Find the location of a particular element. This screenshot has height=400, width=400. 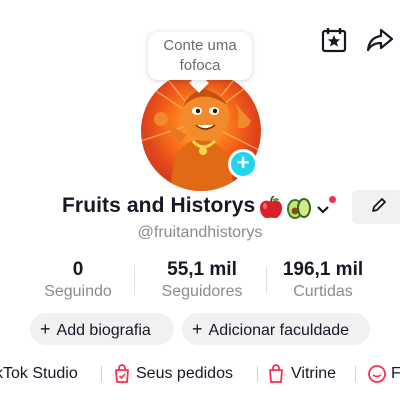

chat-bubble-icon is located at coordinates (377, 376).